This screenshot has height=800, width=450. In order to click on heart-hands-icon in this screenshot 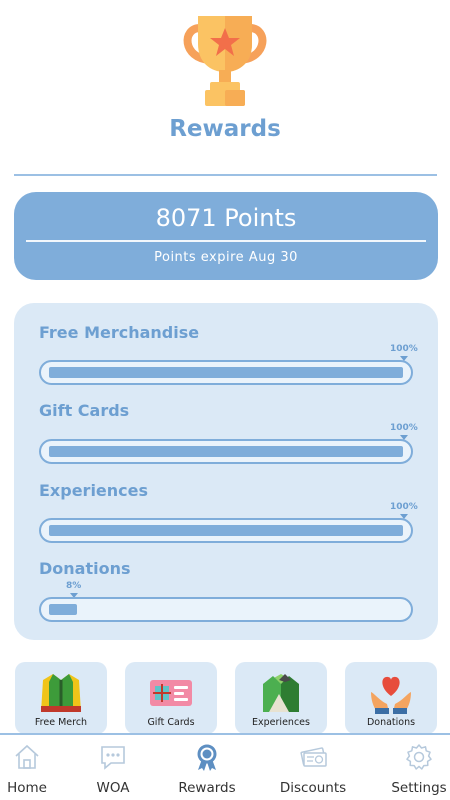, I will do `click(391, 695)`.